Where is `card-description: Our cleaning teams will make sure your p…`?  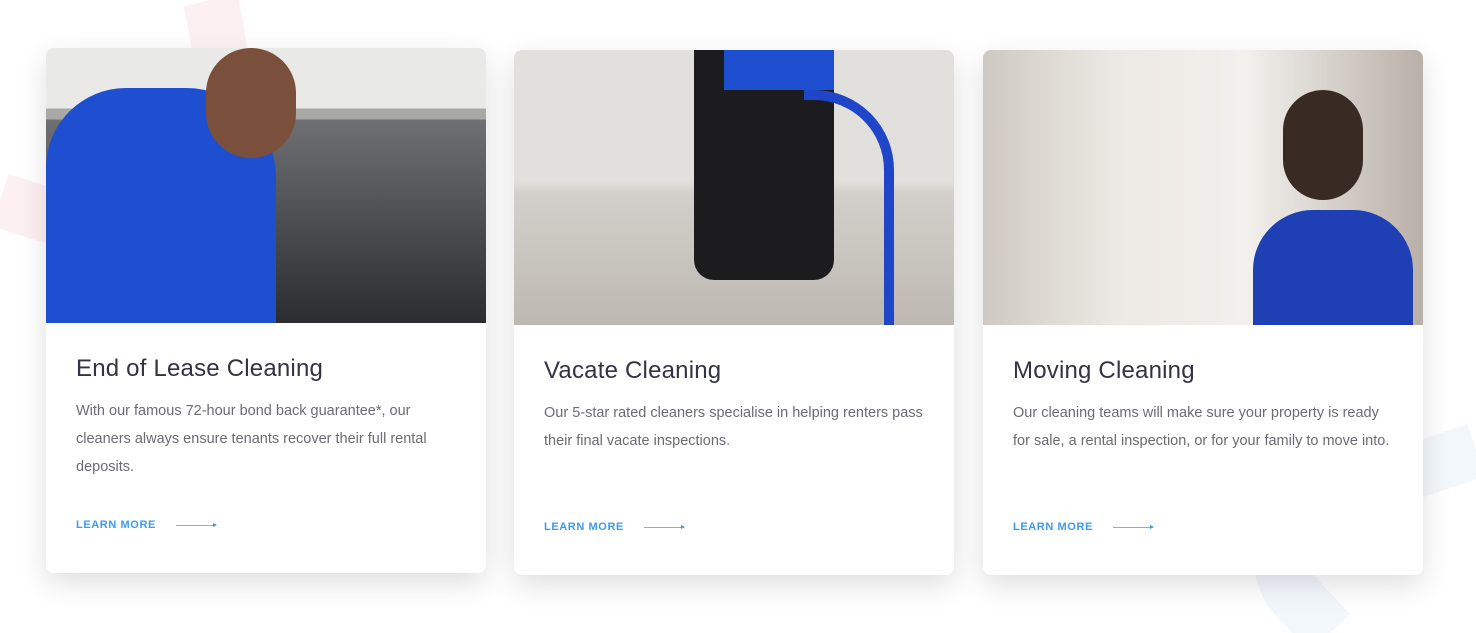
card-description: Our cleaning teams will make sure your p… is located at coordinates (1201, 427).